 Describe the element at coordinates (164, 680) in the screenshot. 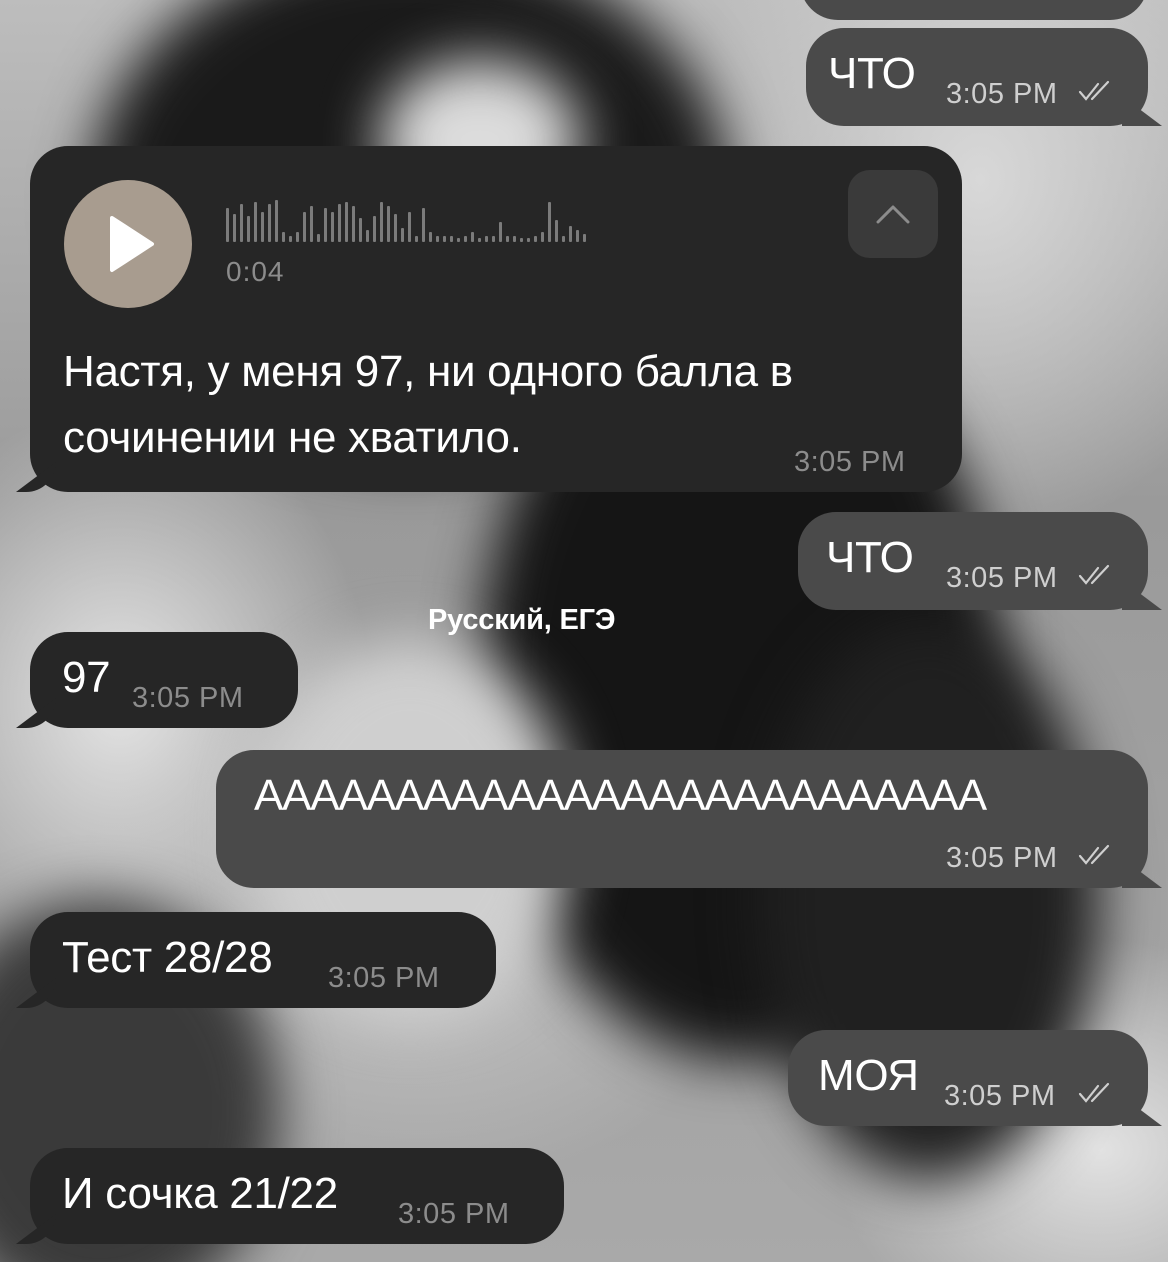

I see `message-bubble-incoming: 97 3:05 PM` at that location.